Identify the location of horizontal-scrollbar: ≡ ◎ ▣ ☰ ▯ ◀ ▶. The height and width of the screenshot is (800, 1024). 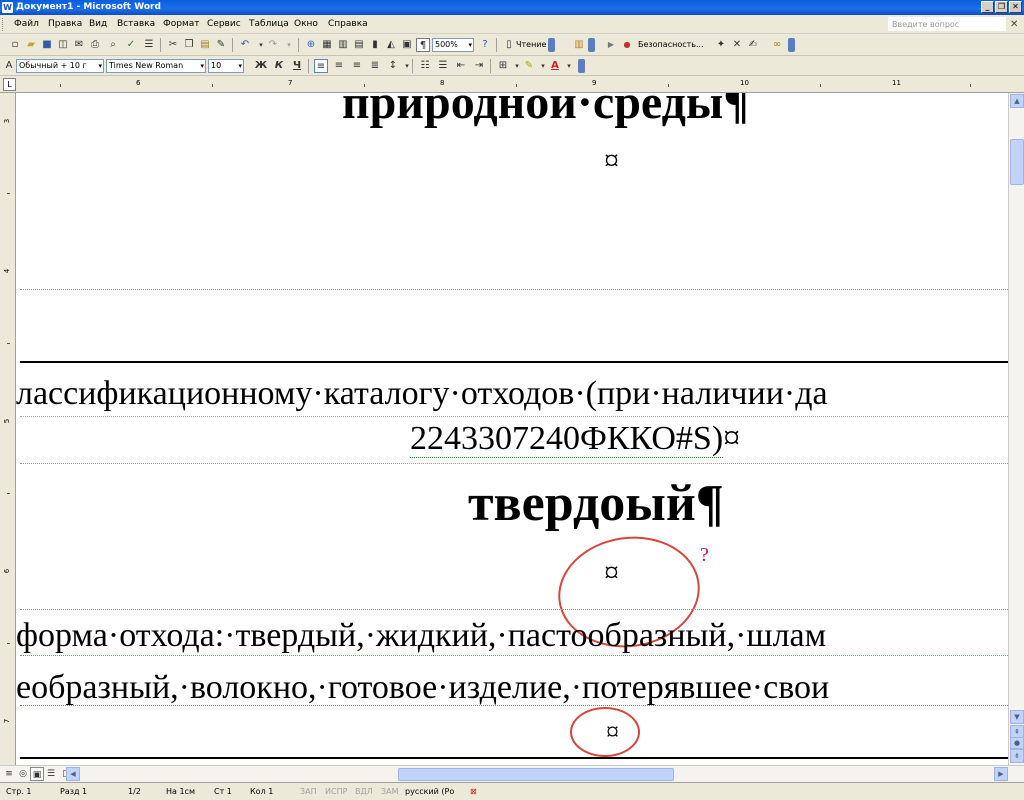
(512, 773).